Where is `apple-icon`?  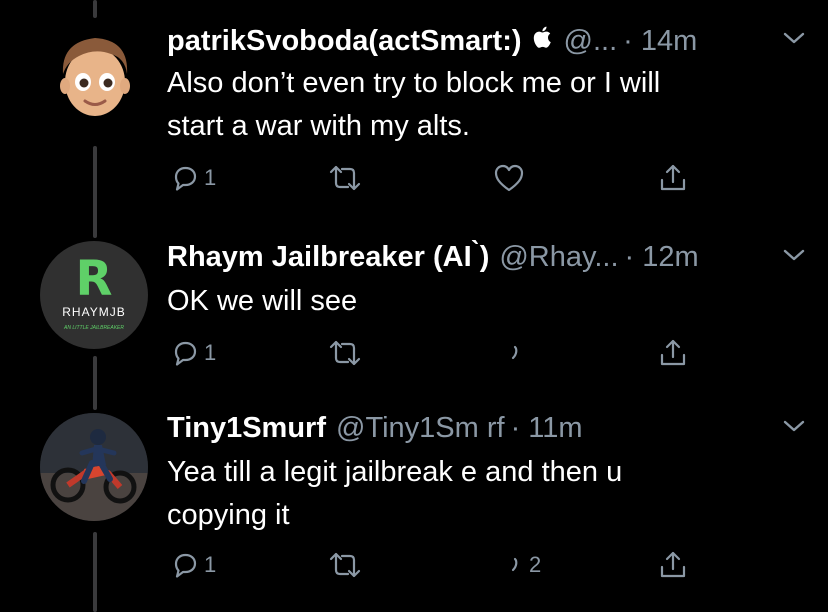
apple-icon is located at coordinates (543, 37).